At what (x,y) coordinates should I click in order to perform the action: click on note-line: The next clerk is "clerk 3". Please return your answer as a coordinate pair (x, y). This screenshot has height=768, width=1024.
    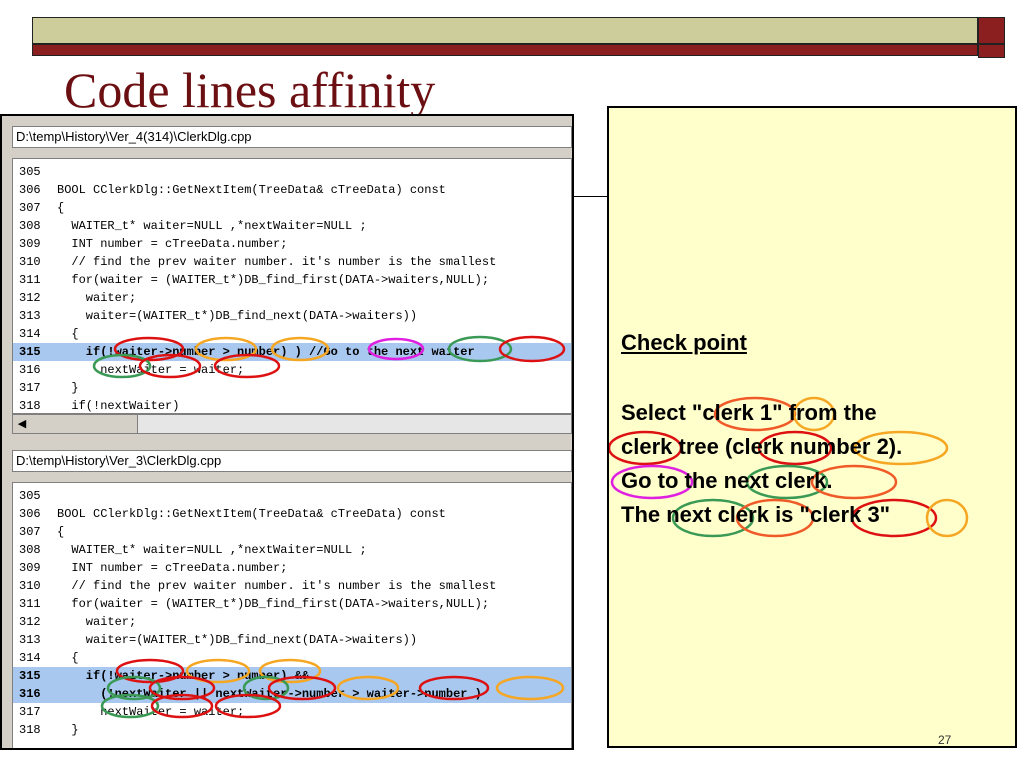
    Looking at the image, I should click on (756, 514).